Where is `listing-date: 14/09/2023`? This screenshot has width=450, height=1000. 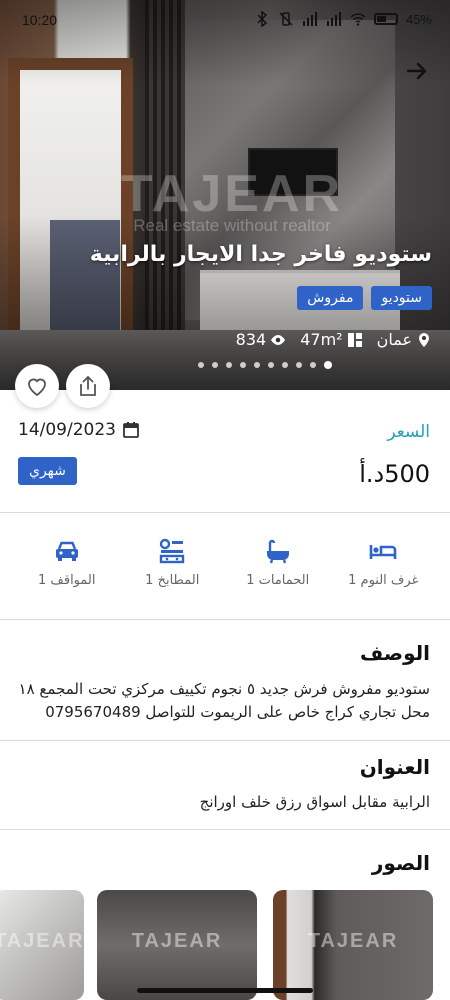 listing-date: 14/09/2023 is located at coordinates (79, 430).